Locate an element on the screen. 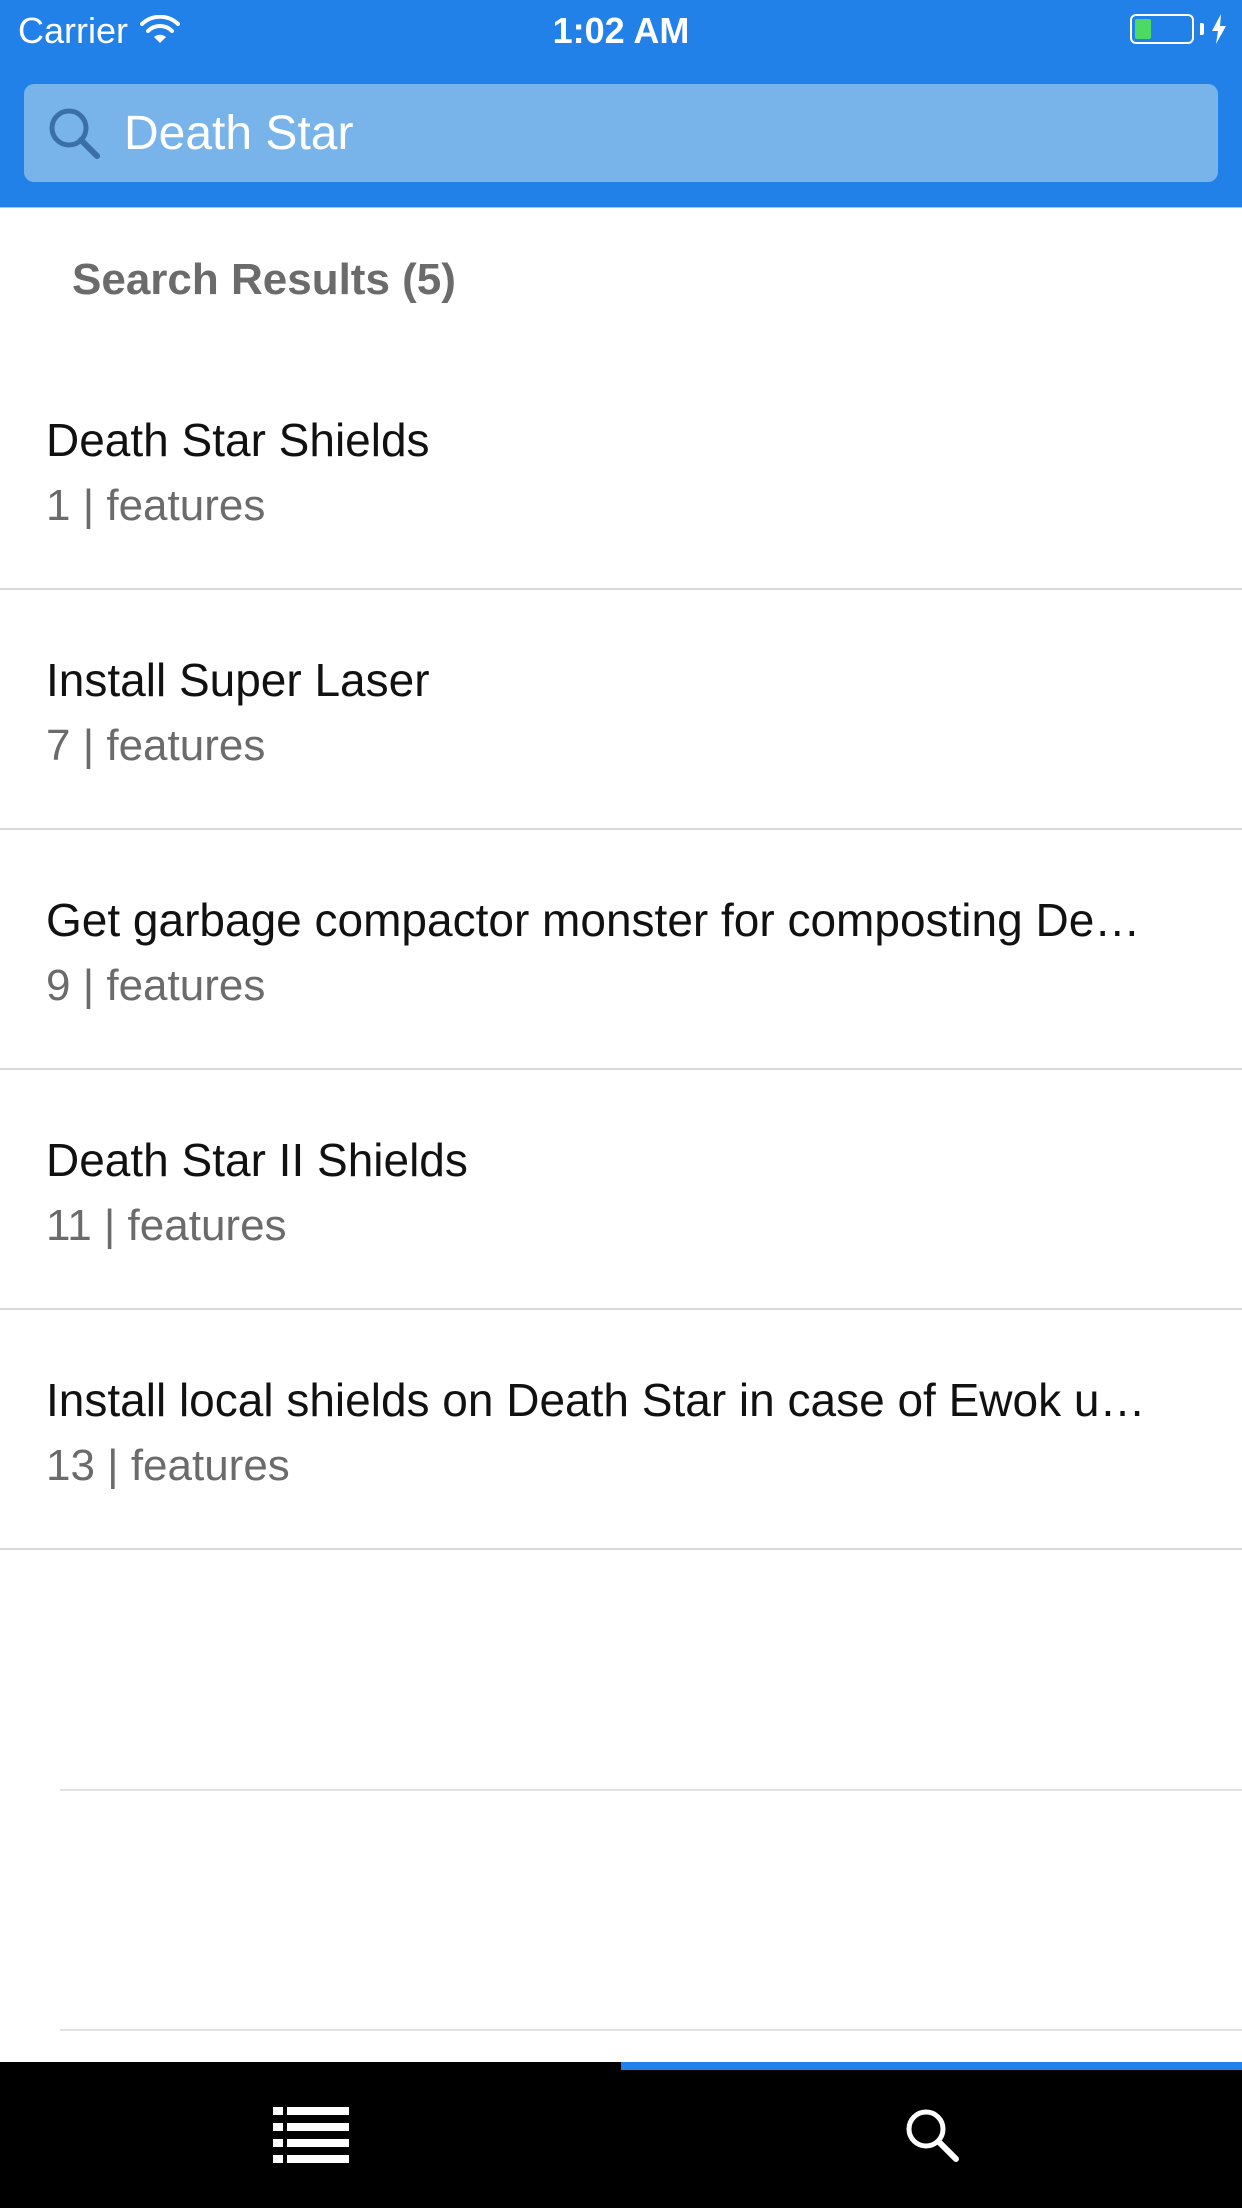  tab-search is located at coordinates (931, 2135).